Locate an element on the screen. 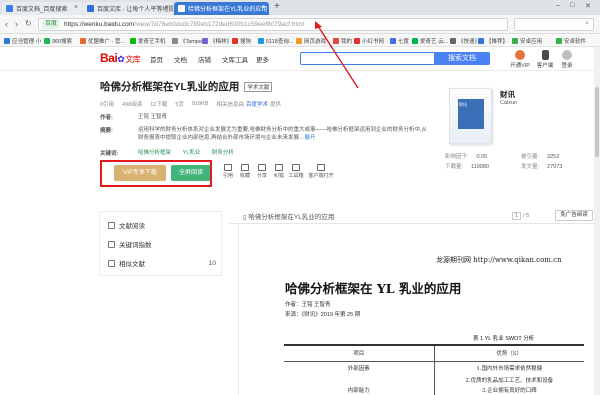 The image size is (600, 395). browser-tab-2: 百度文库 - 让每个人平等地提升自我 × is located at coordinates (128, 8).